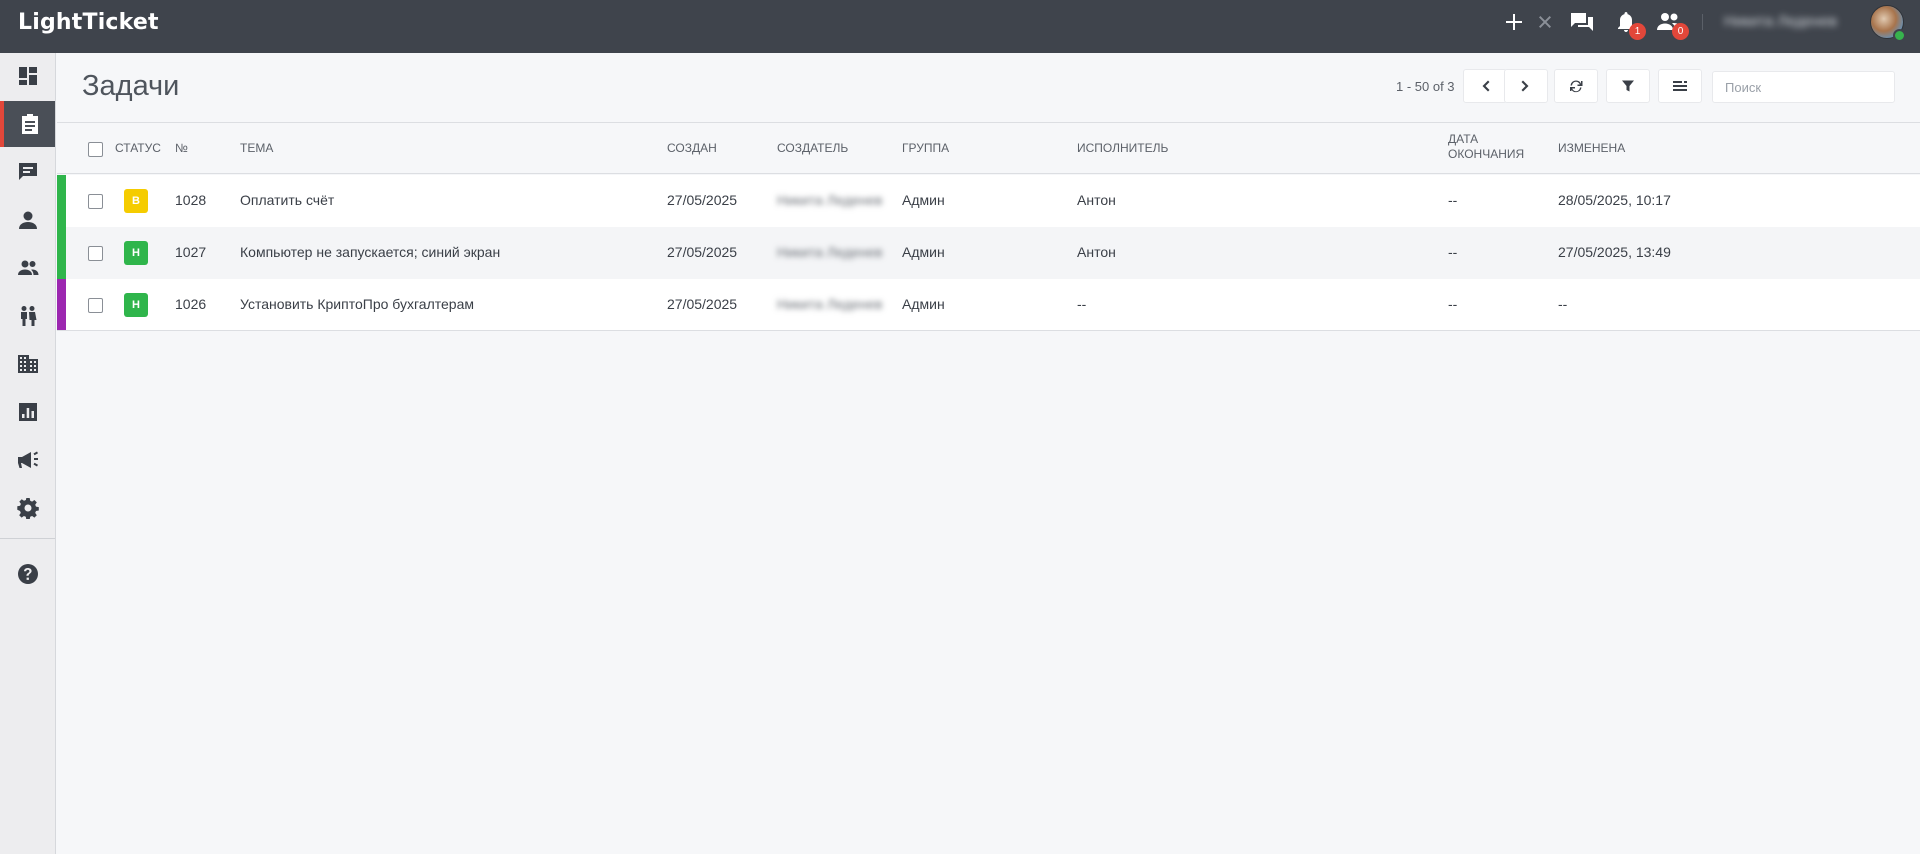 The image size is (1920, 854). I want to click on dashboard-icon, so click(27, 76).